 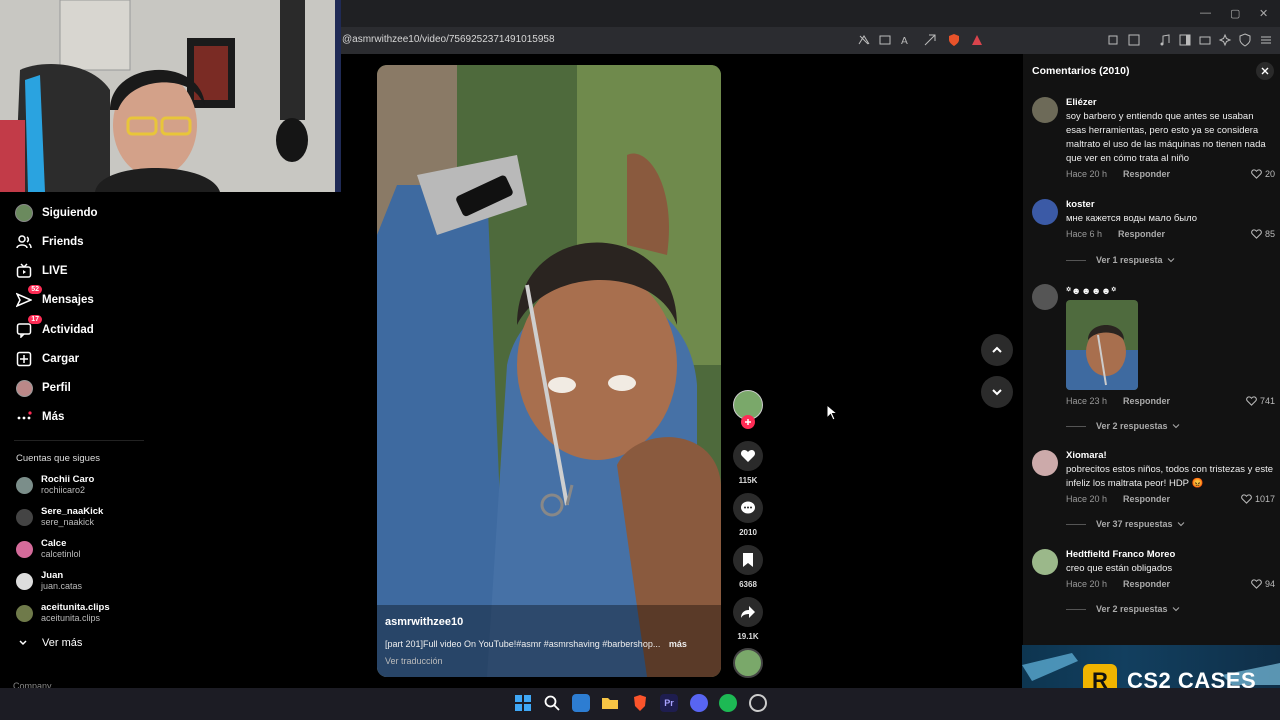 I want to click on nav-following: Siguiendo, so click(x=56, y=213).